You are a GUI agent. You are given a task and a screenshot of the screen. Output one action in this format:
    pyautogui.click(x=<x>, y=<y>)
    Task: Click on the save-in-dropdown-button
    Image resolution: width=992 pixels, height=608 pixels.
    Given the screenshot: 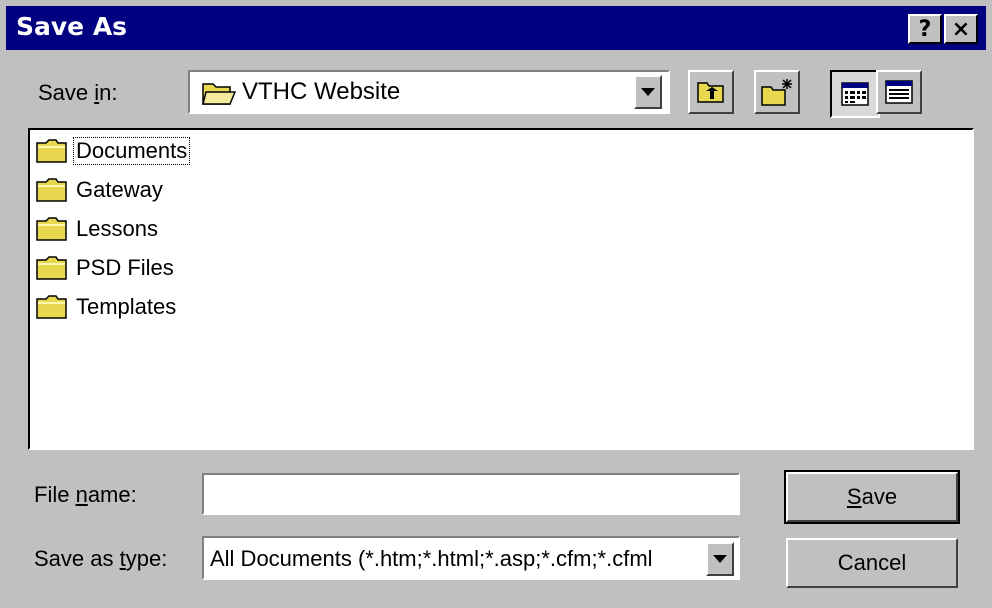 What is the action you would take?
    pyautogui.click(x=648, y=92)
    